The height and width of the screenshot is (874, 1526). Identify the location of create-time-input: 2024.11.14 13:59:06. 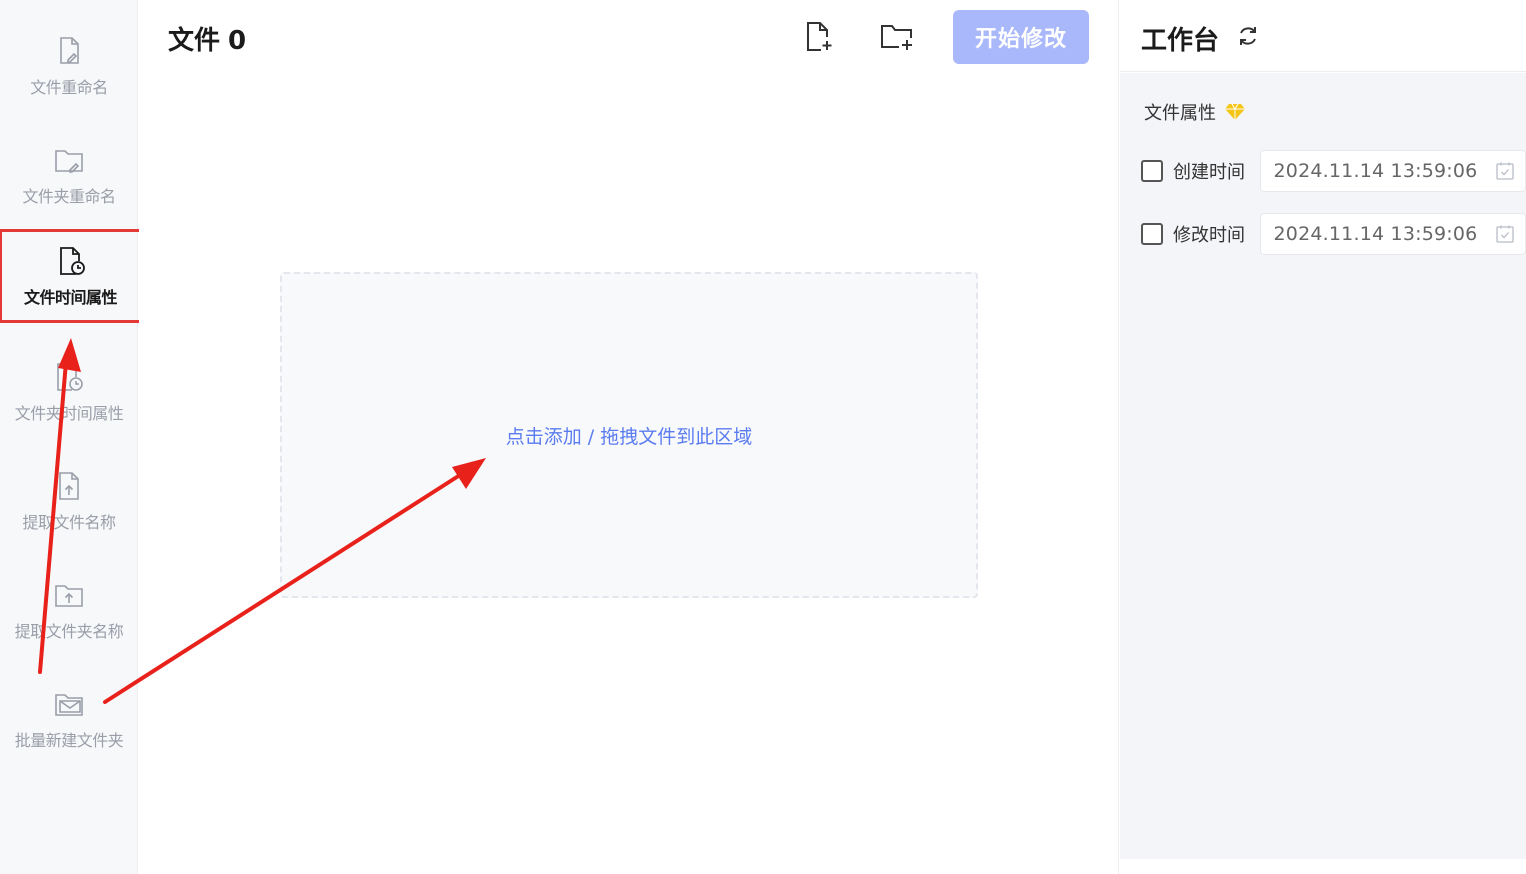
(1392, 171).